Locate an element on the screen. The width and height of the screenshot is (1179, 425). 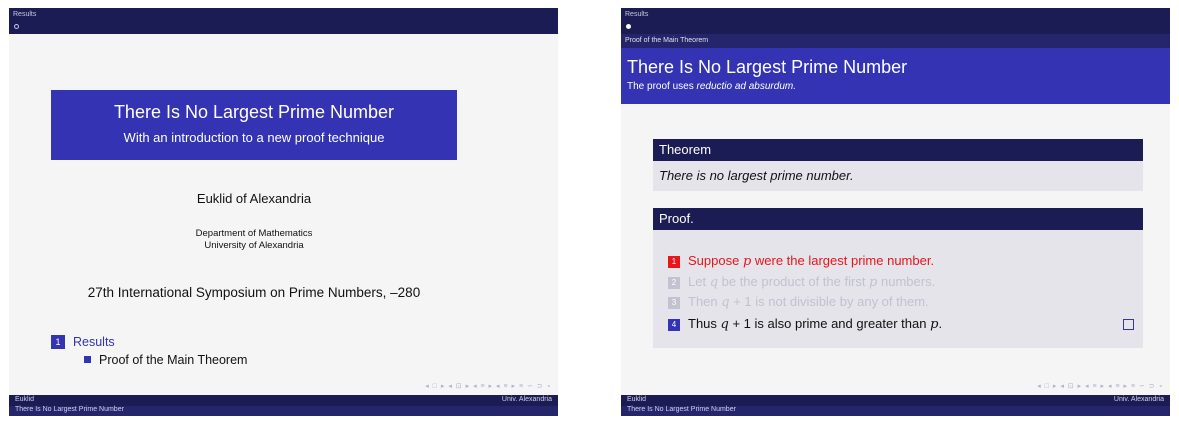
author-name: Euklid of Alexandria is located at coordinates (254, 198).